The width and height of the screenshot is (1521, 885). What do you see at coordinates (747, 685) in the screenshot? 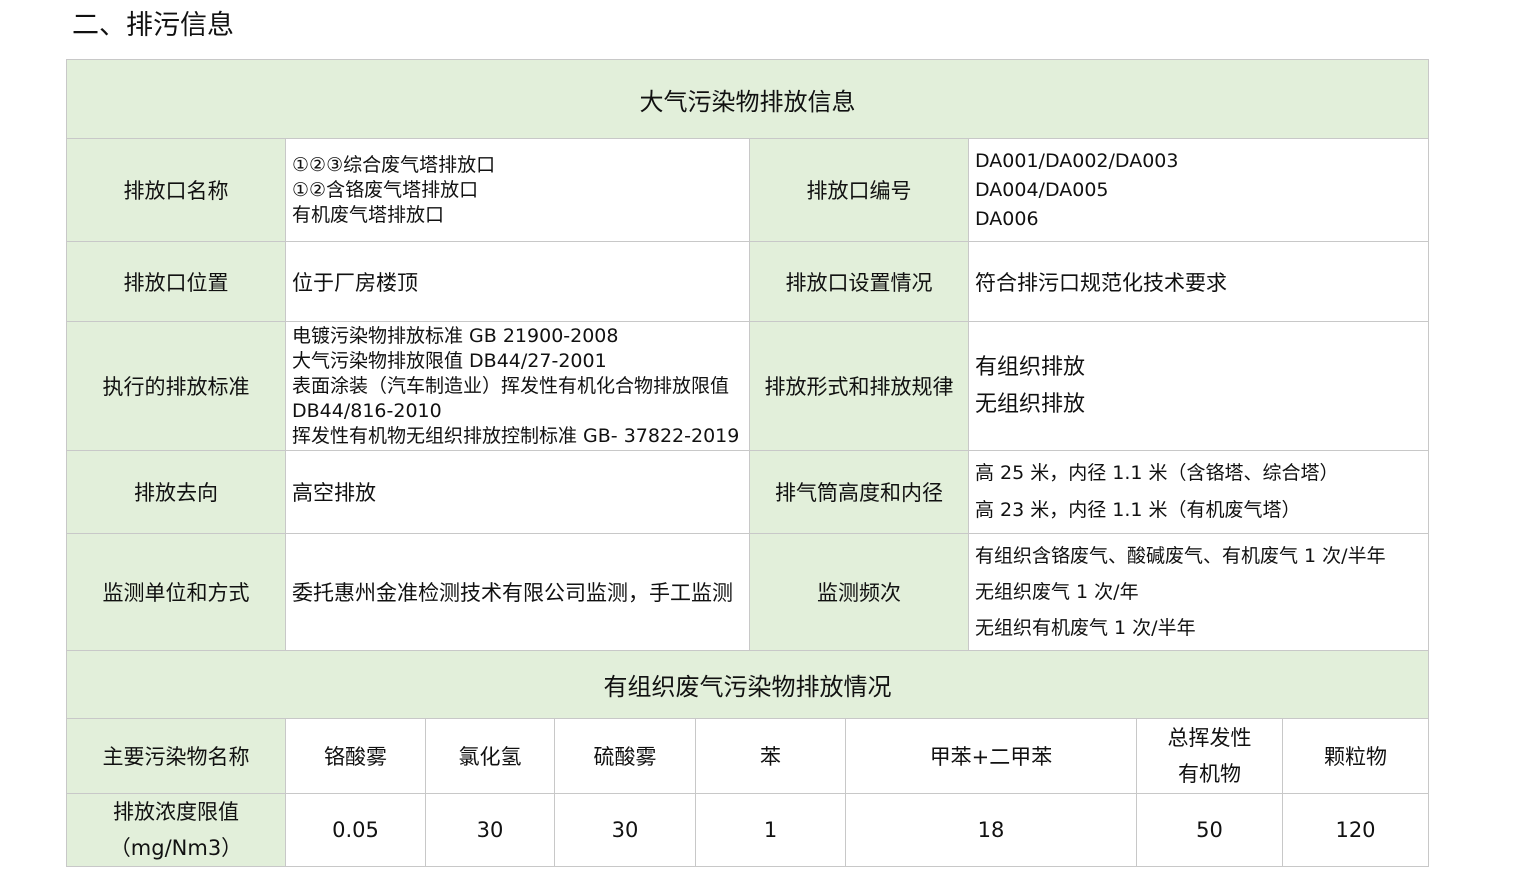
I see `organized-emission-header: 有组织废气污染物排放情况` at bounding box center [747, 685].